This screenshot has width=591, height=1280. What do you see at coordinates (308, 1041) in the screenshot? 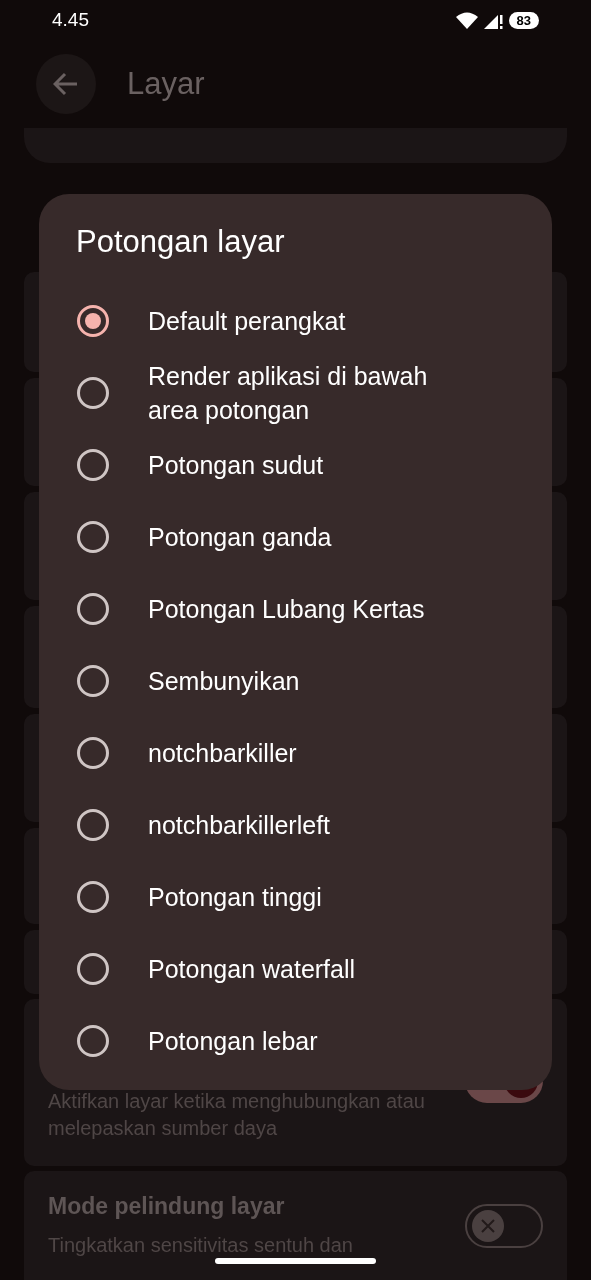
I see `option-label: Potongan lebar` at bounding box center [308, 1041].